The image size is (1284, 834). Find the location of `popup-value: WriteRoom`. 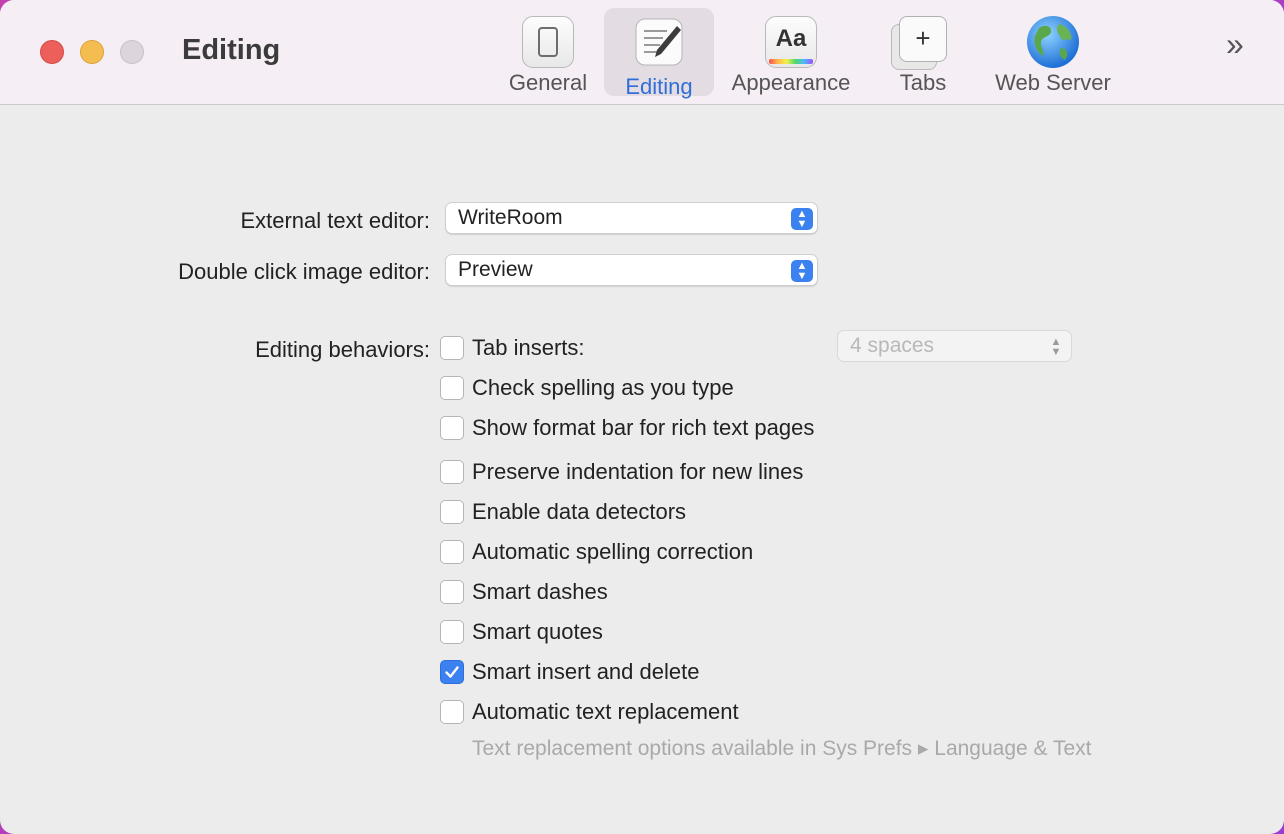

popup-value: WriteRoom is located at coordinates (510, 217).